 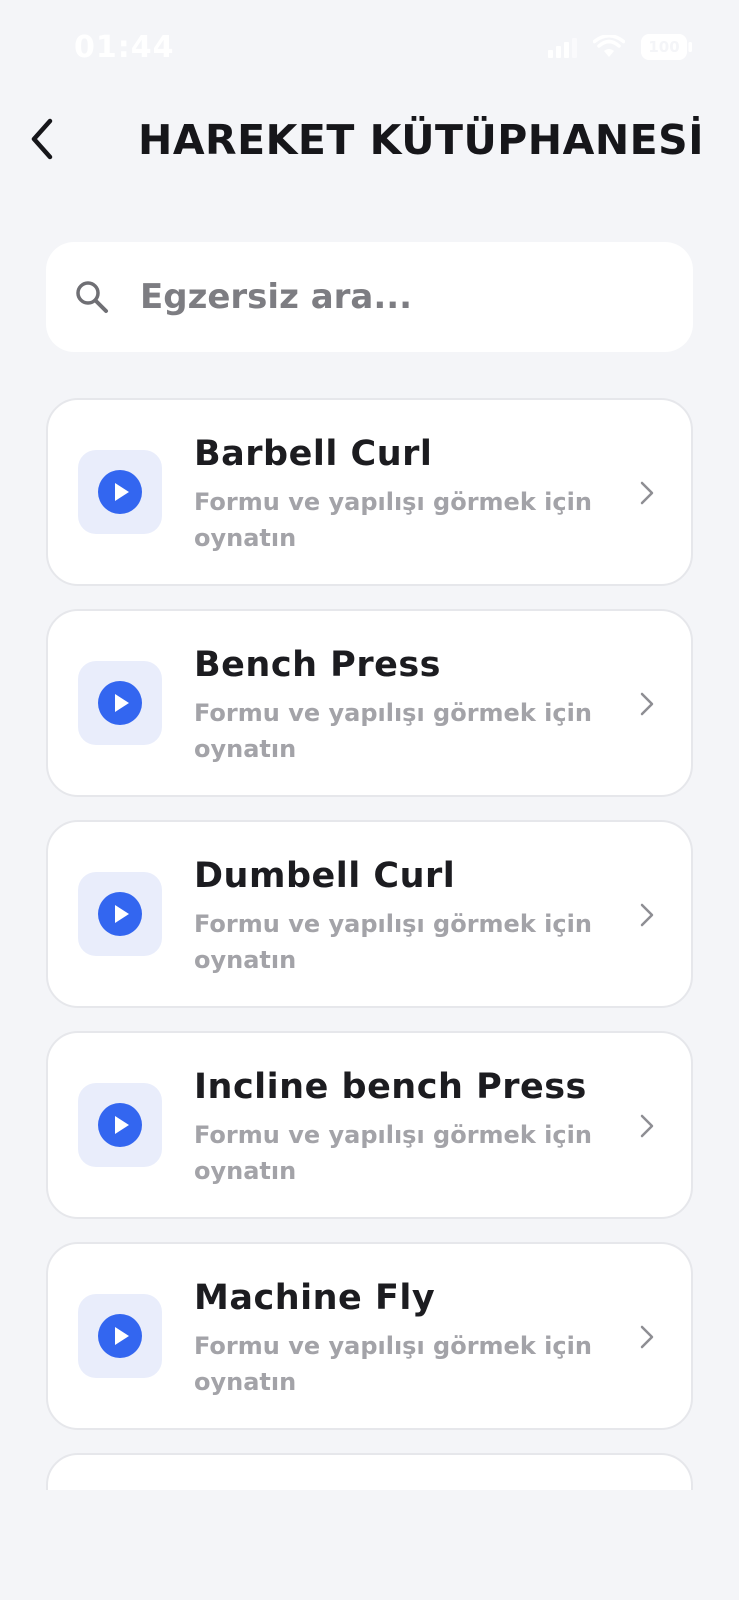 What do you see at coordinates (609, 47) in the screenshot?
I see `wifi-icon` at bounding box center [609, 47].